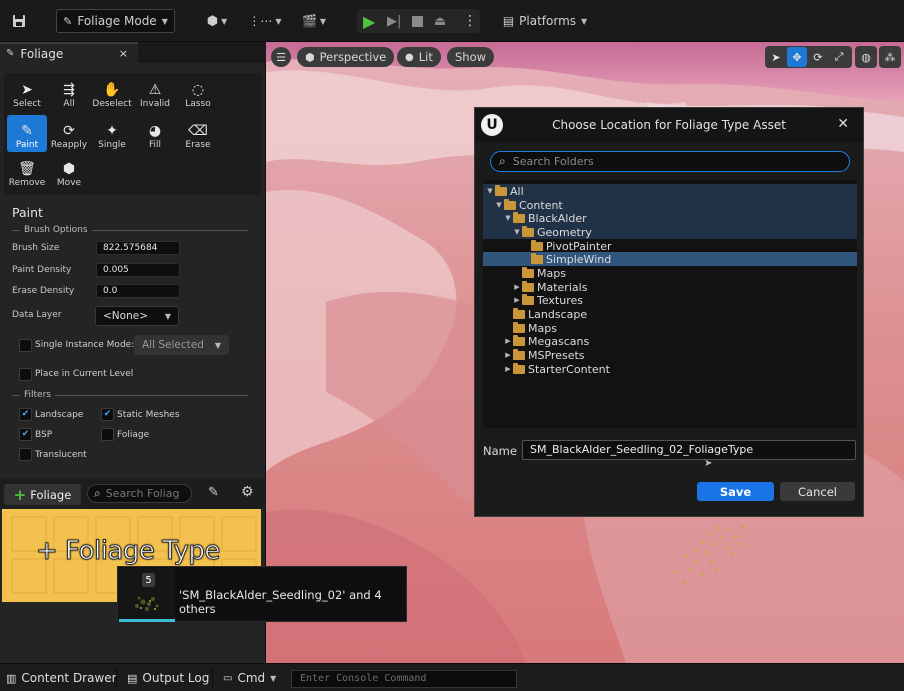  I want to click on brush-options-header: Brush Options, so click(130, 230).